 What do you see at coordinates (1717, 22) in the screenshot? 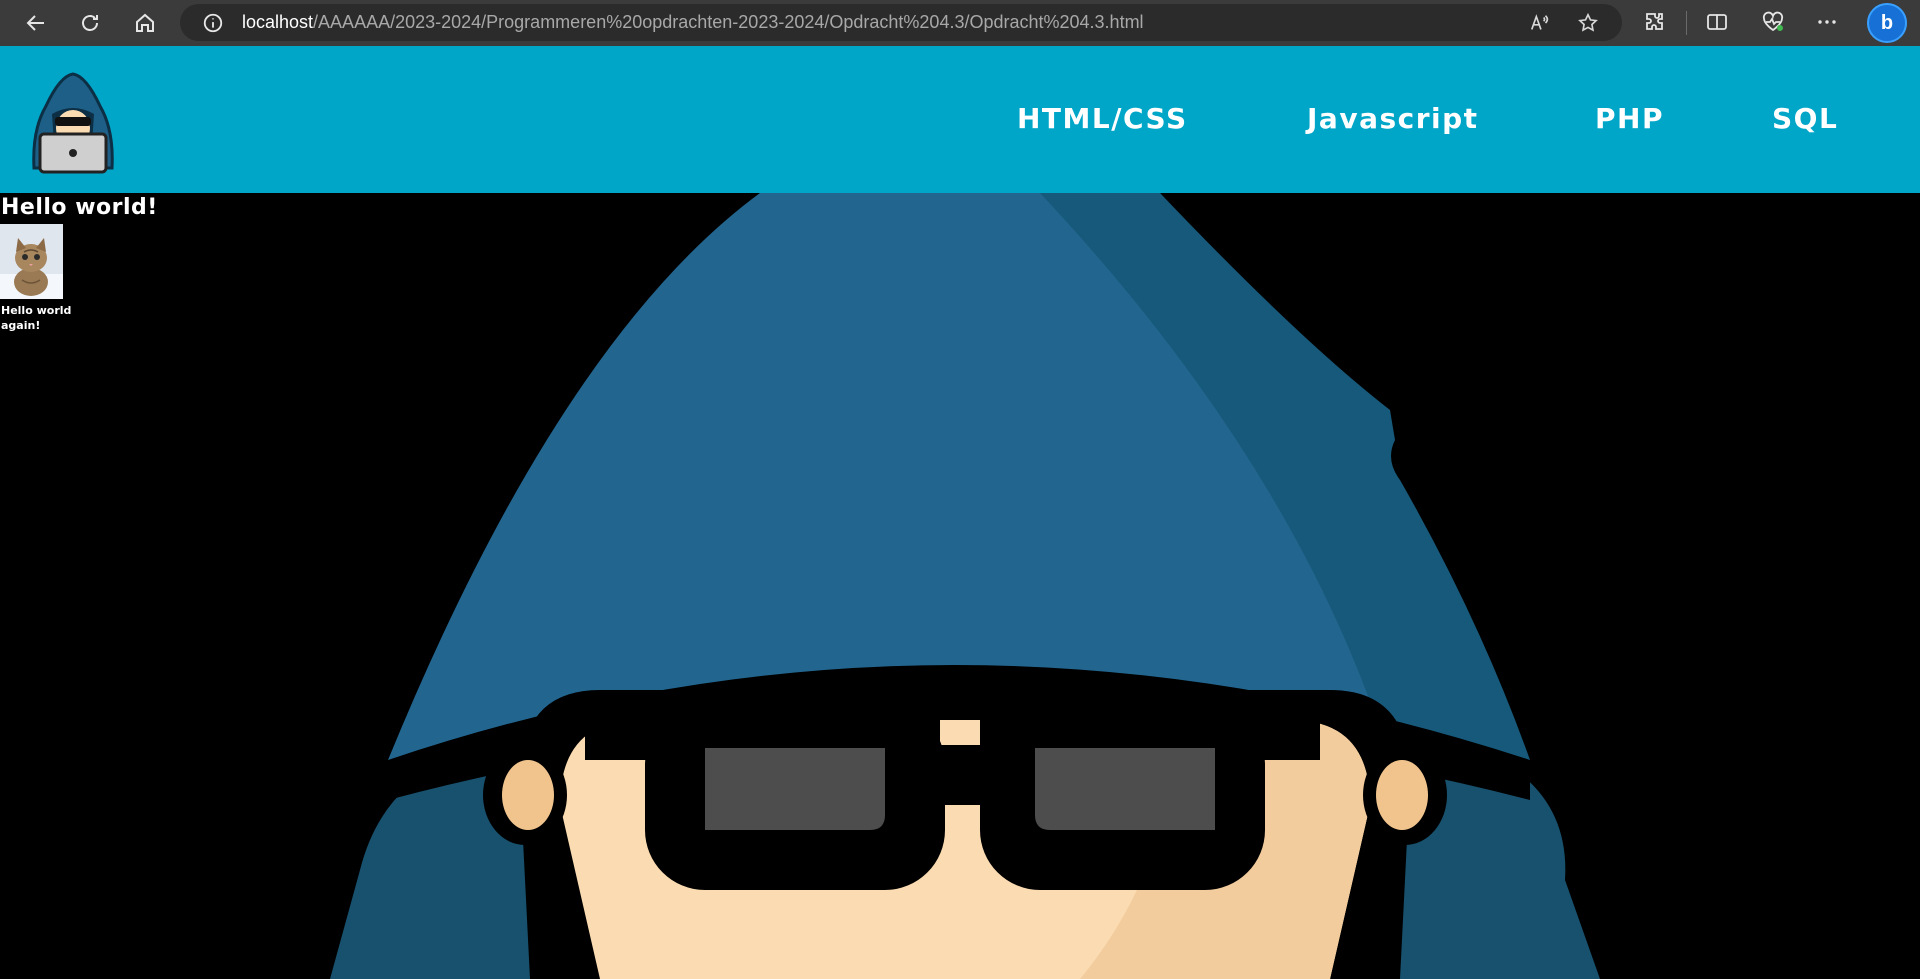
I see `split-screen-icon` at bounding box center [1717, 22].